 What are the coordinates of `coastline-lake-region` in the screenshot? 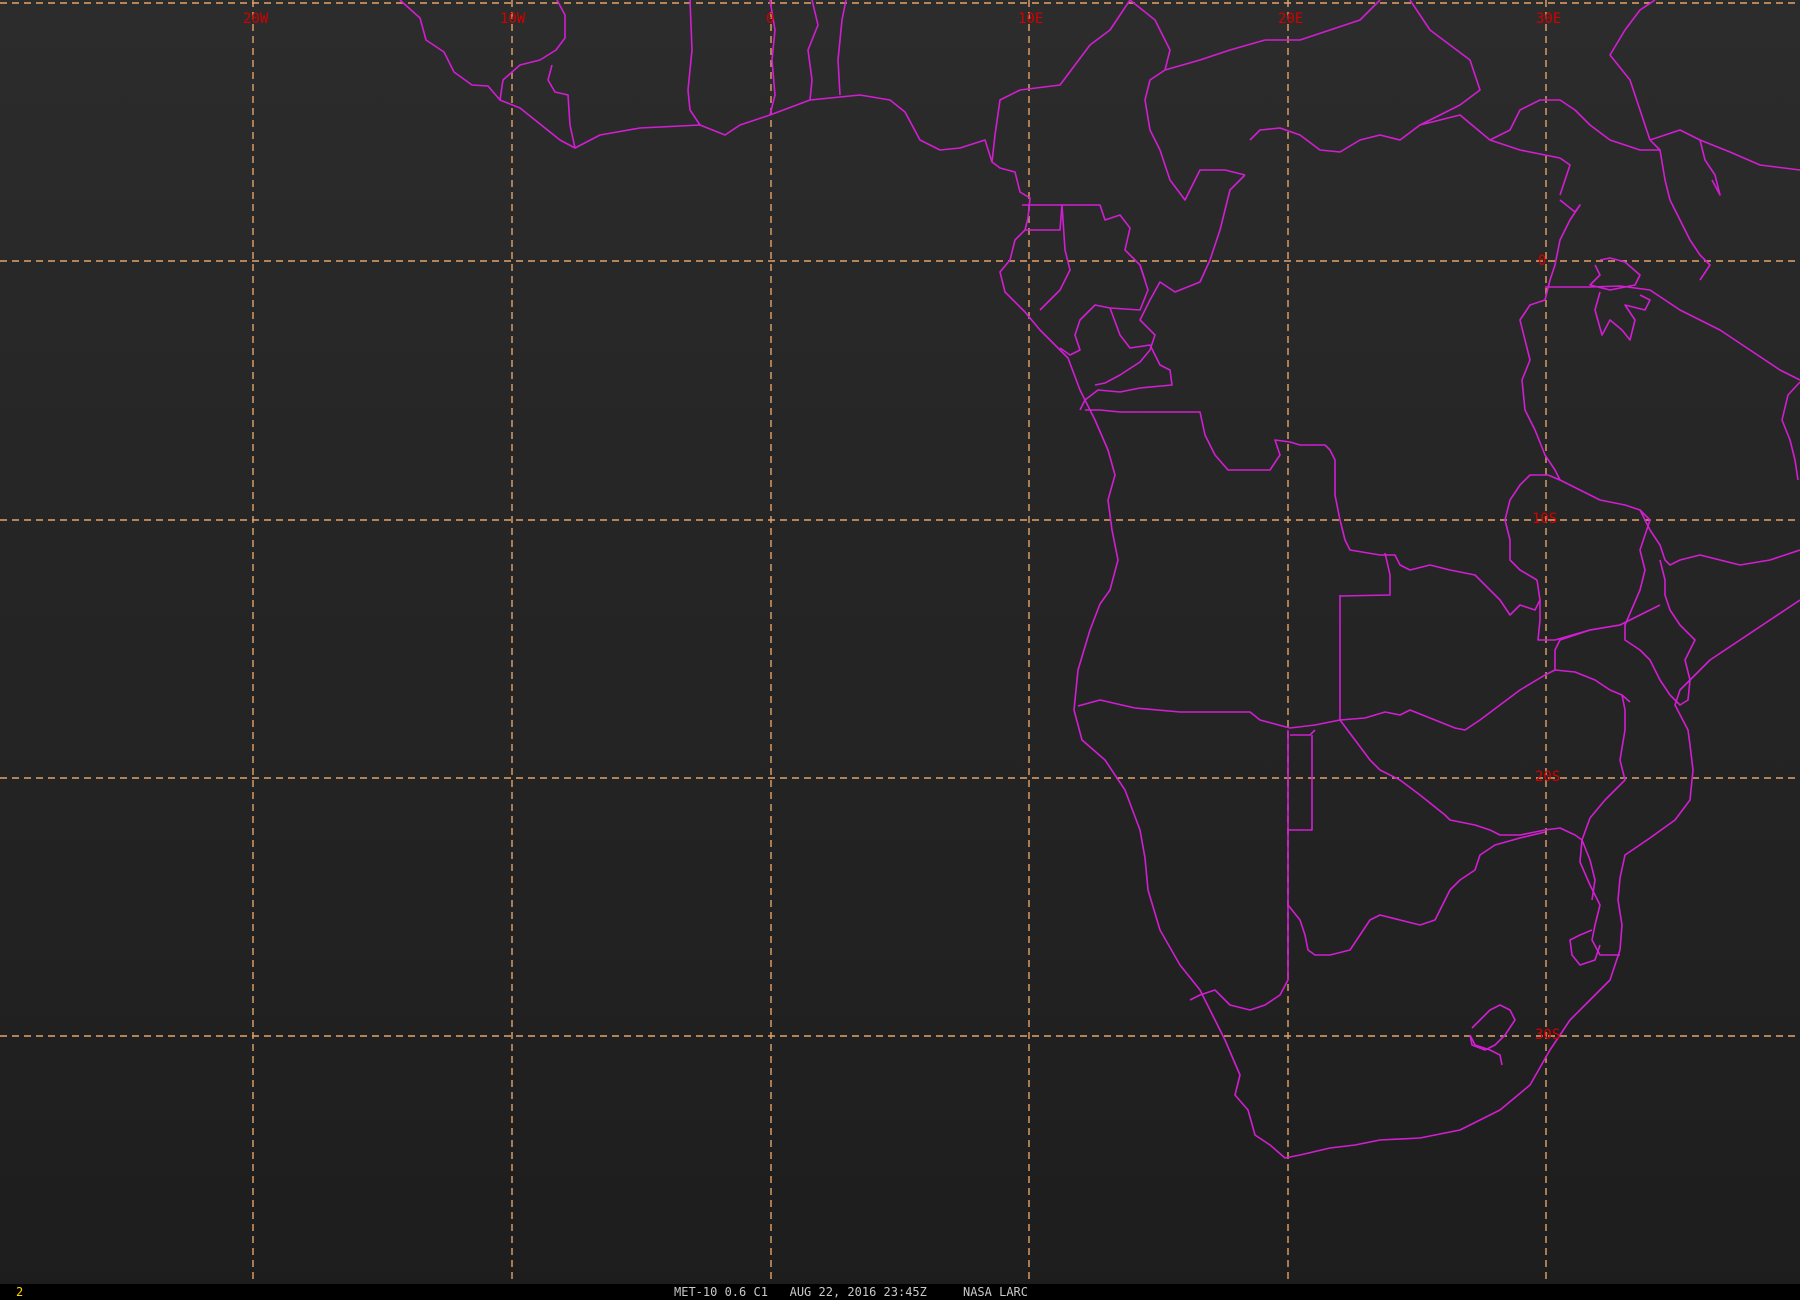 It's located at (1550, 340).